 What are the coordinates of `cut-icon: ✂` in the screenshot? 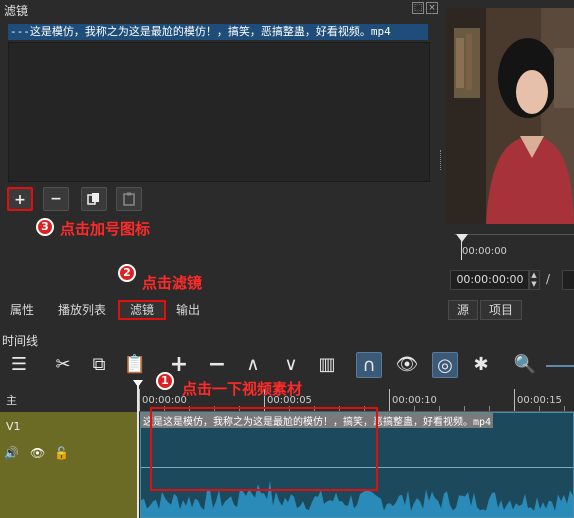 It's located at (63, 365).